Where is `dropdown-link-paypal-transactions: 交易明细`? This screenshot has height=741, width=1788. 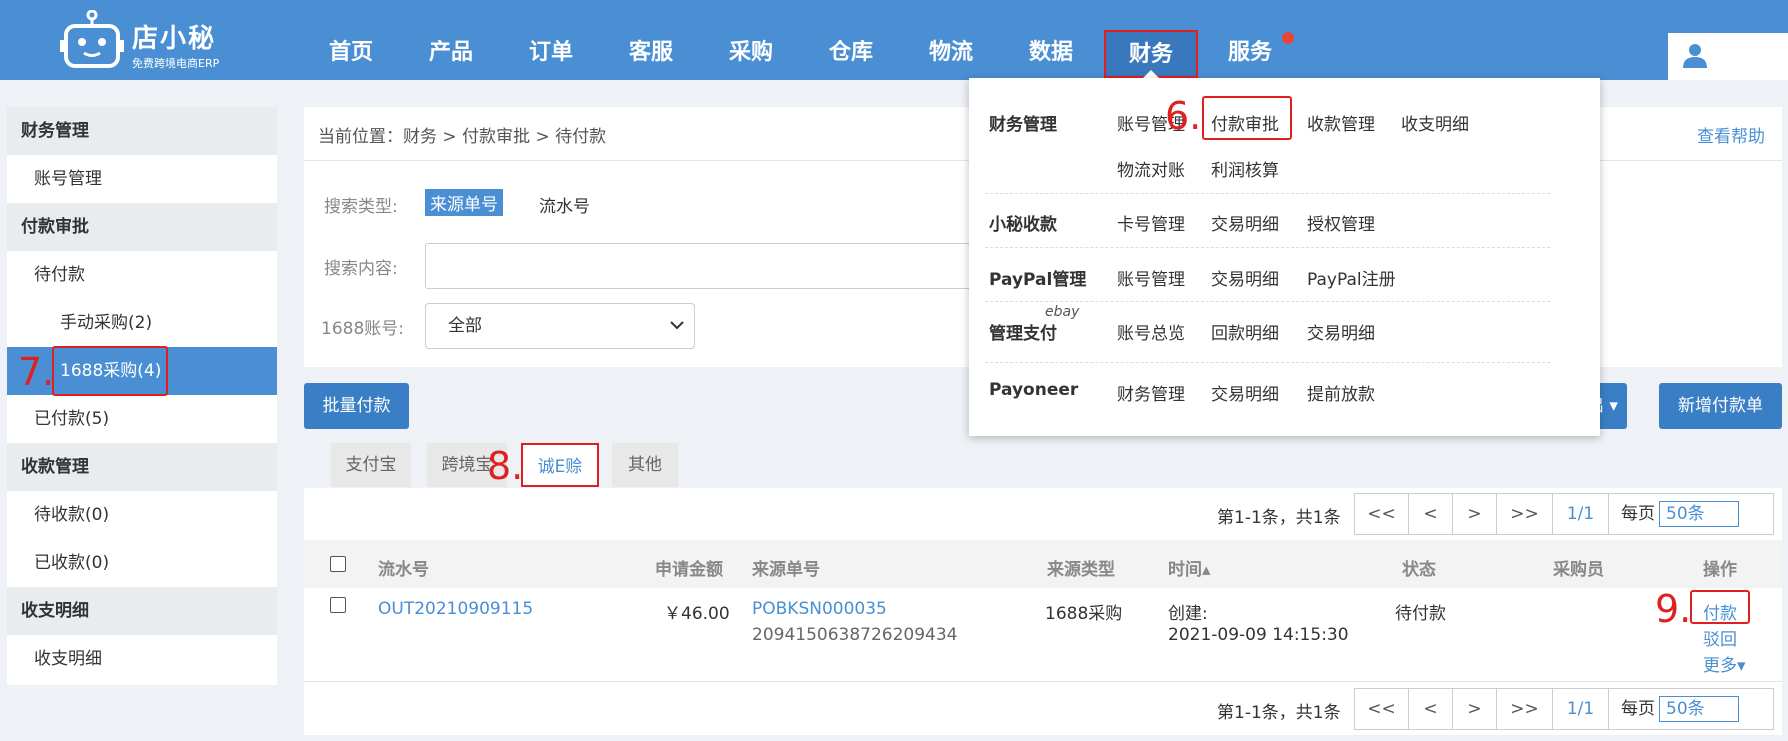 dropdown-link-paypal-transactions: 交易明细 is located at coordinates (1245, 277).